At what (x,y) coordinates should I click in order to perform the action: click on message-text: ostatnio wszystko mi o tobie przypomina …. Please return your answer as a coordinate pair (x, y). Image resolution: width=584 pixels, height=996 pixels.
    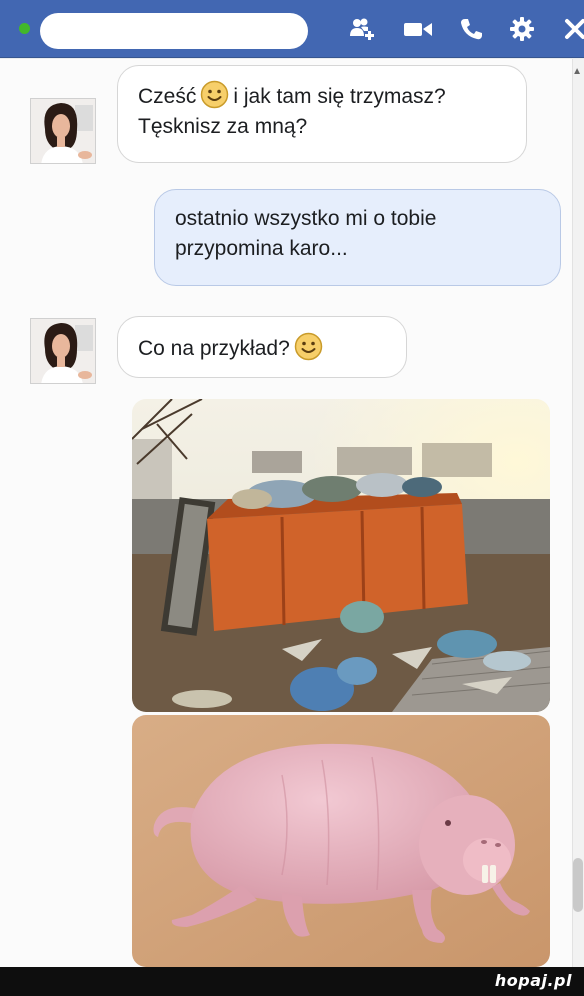
    Looking at the image, I should click on (306, 233).